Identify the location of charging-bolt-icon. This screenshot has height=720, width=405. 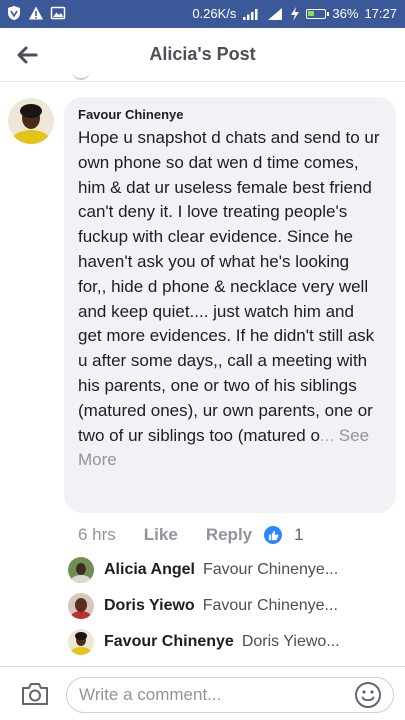
(295, 13).